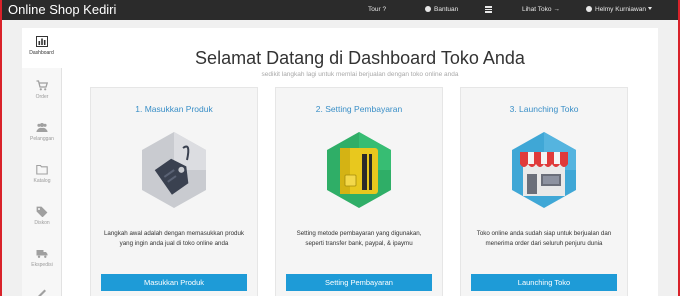  I want to click on payment-settings-button: Setting Pembayaran, so click(359, 282).